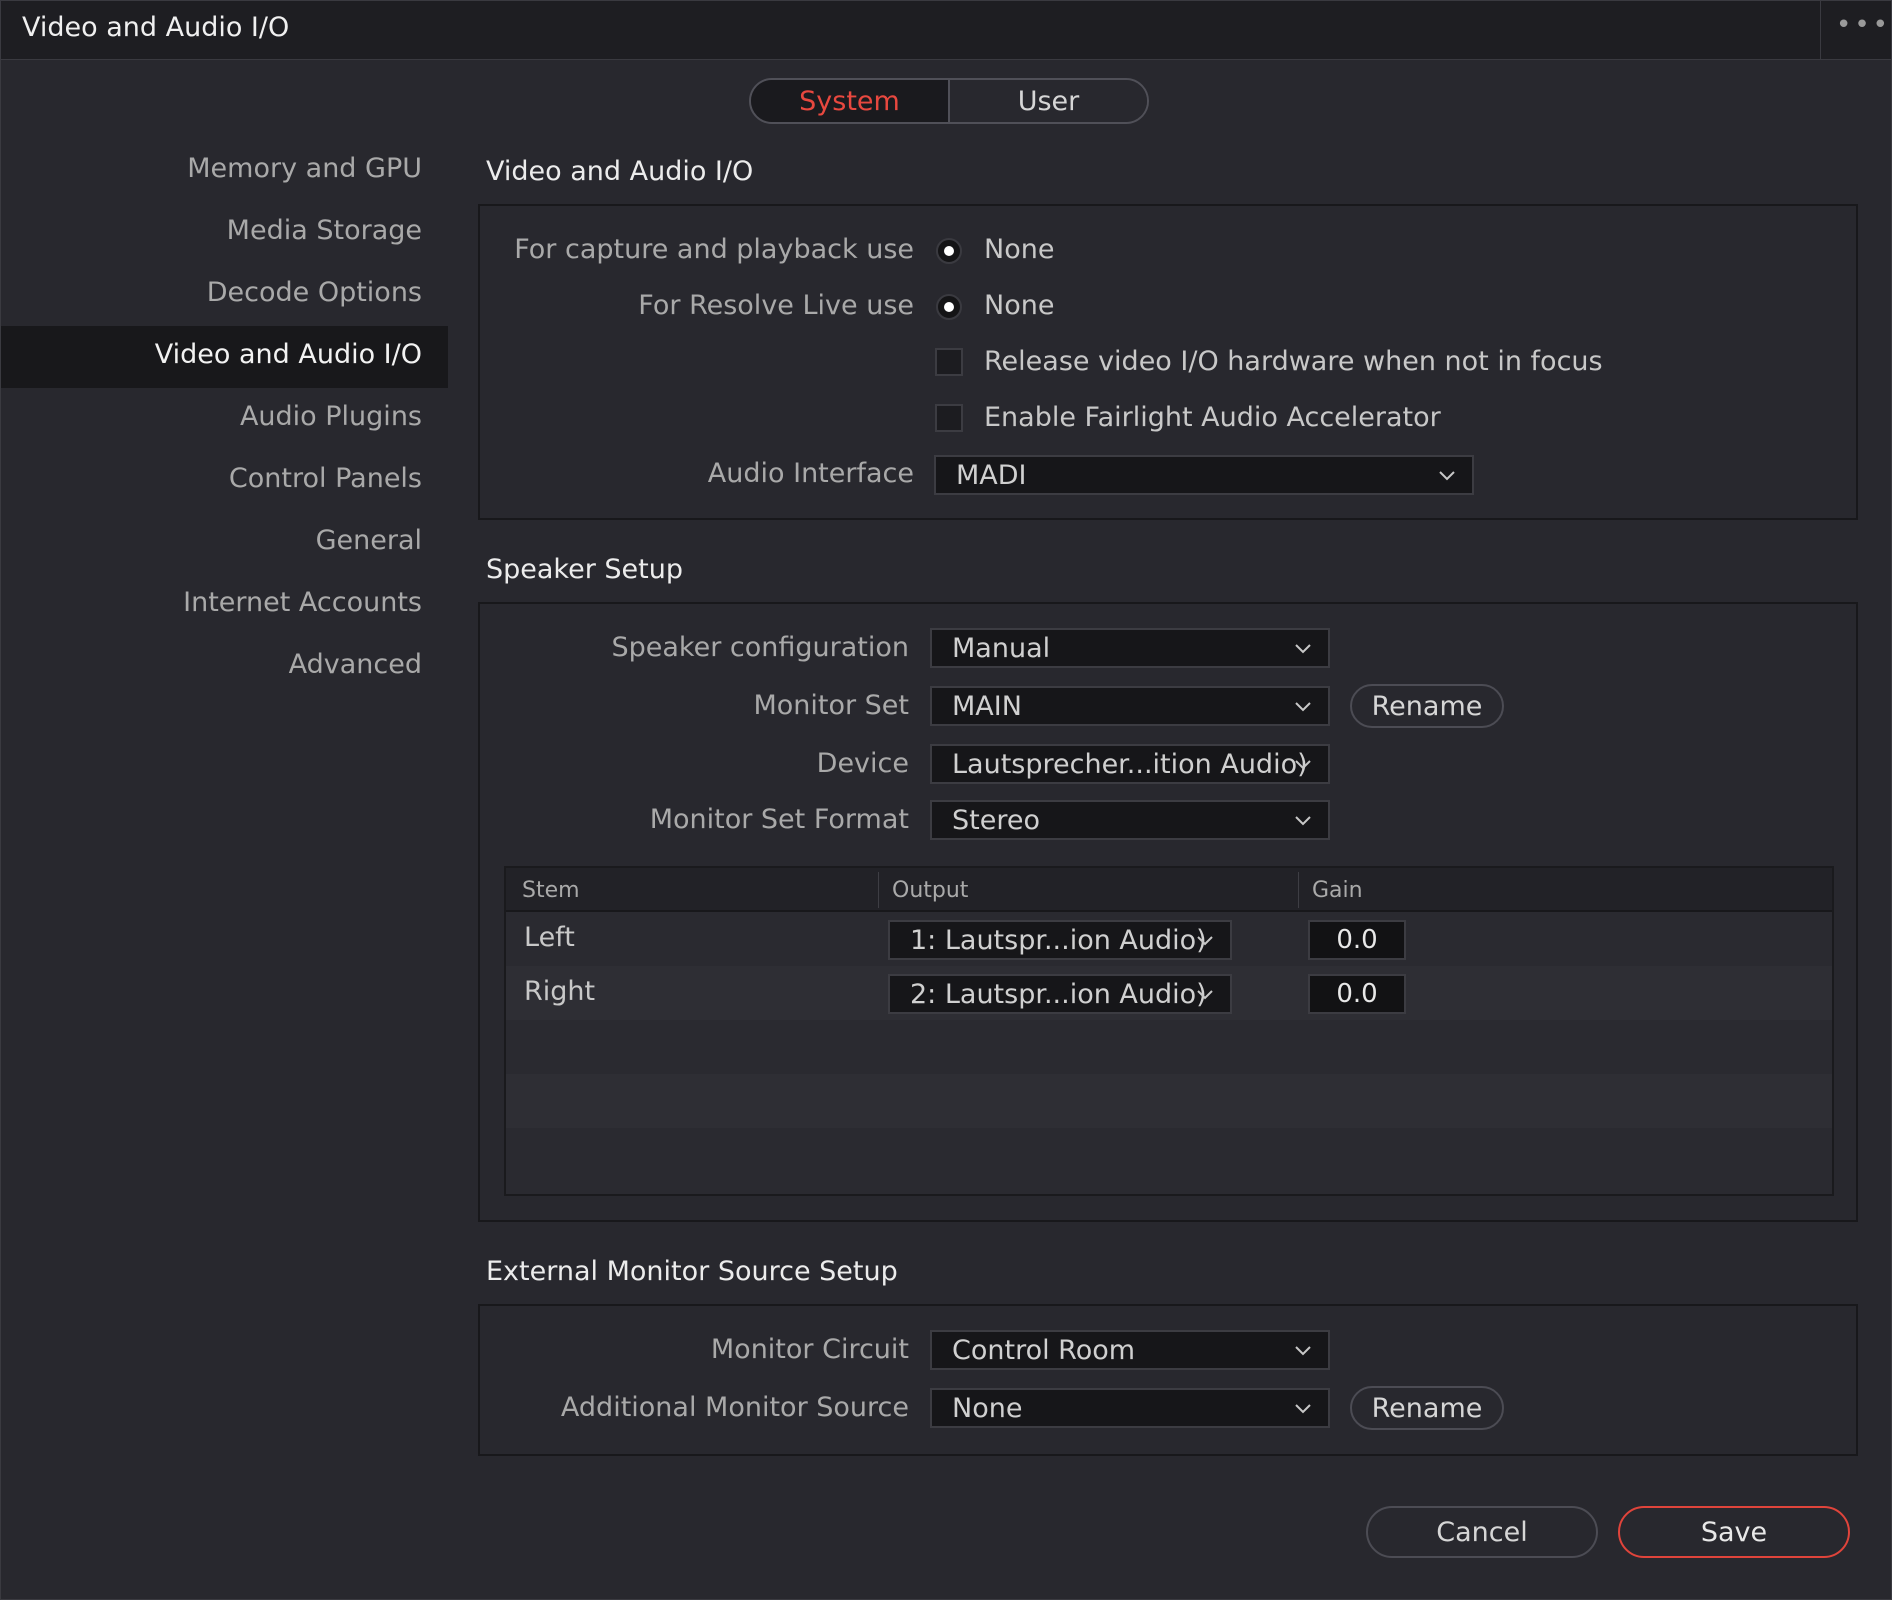 This screenshot has width=1892, height=1600. I want to click on resolve-live-value: None, so click(1019, 305).